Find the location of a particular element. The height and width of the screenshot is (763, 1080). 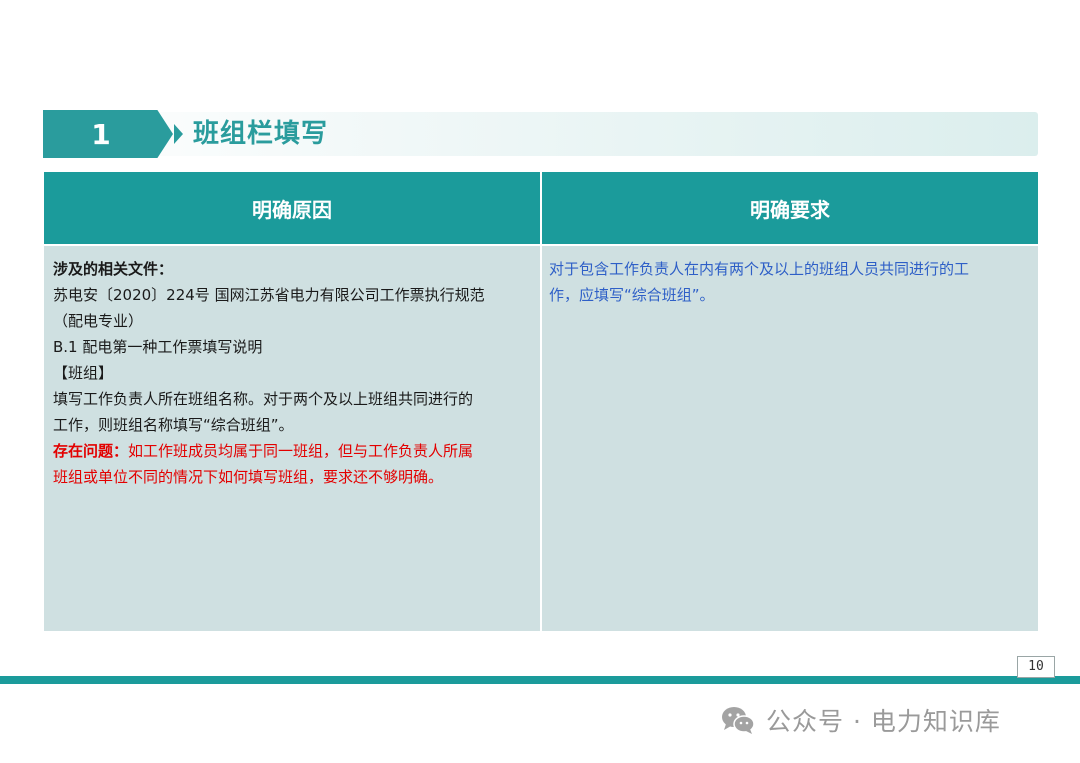

issue-label: 存在问题： is located at coordinates (91, 451).